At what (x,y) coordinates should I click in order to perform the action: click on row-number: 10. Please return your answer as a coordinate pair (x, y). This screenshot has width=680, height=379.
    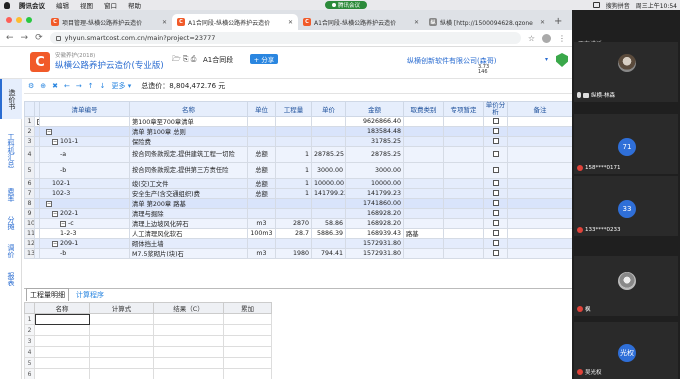
    Looking at the image, I should click on (29, 223).